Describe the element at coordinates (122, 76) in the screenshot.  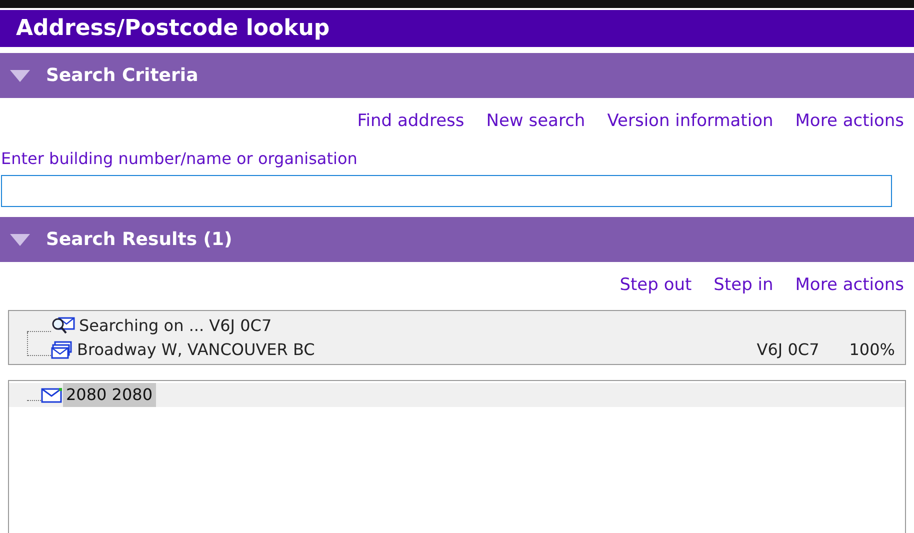
I see `section-title: Search Criteria` at that location.